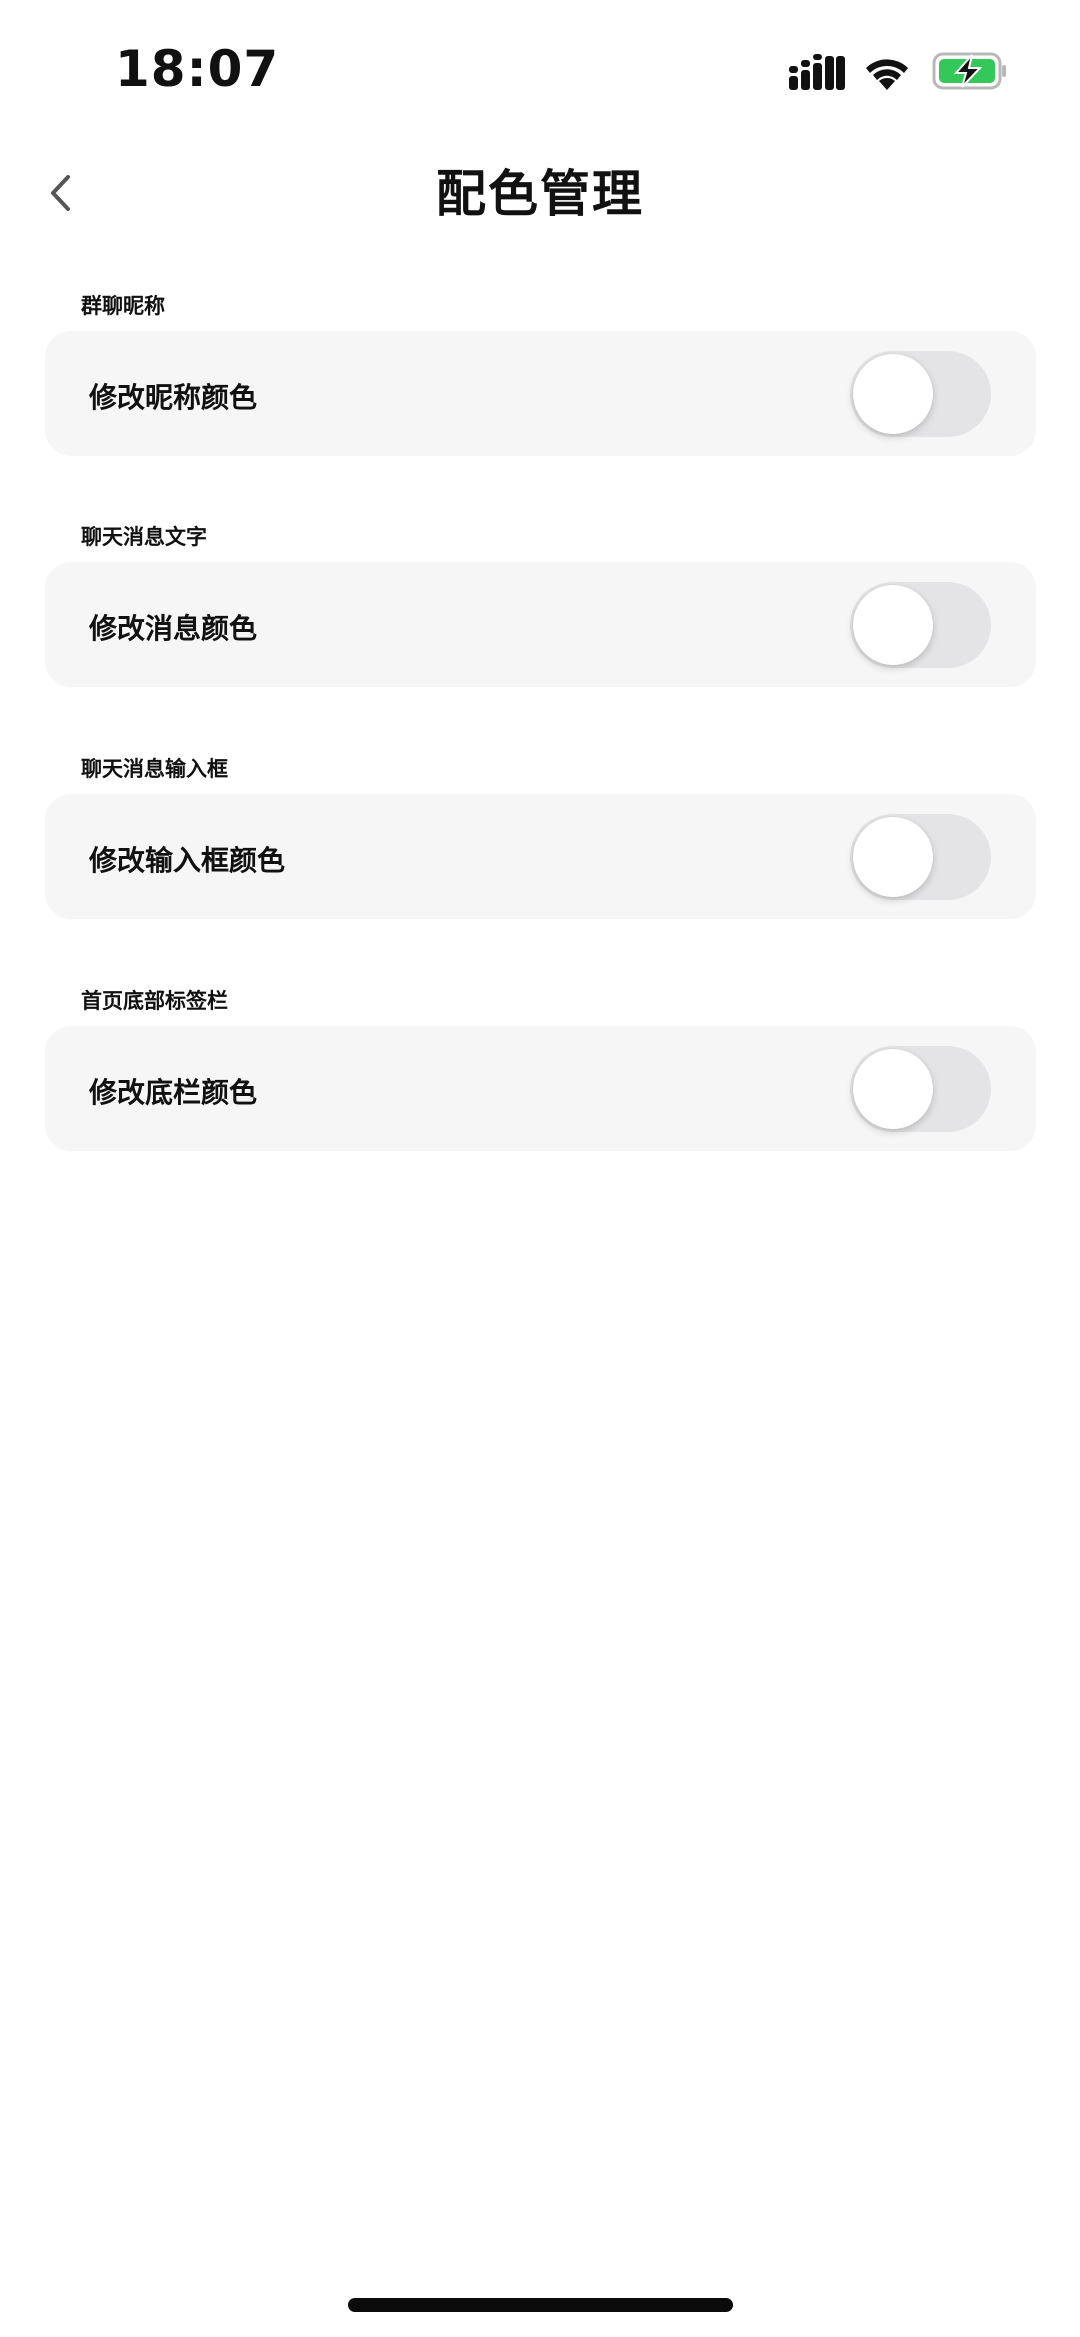 Image resolution: width=1080 pixels, height=2337 pixels. What do you see at coordinates (154, 769) in the screenshot?
I see `section-header-chat-input-box: 聊天消息输入框` at bounding box center [154, 769].